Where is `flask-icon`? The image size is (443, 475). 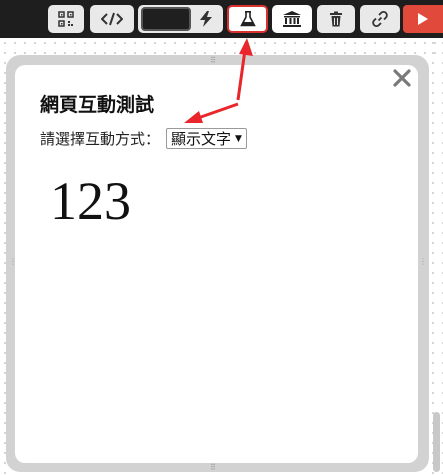 flask-icon is located at coordinates (247, 19).